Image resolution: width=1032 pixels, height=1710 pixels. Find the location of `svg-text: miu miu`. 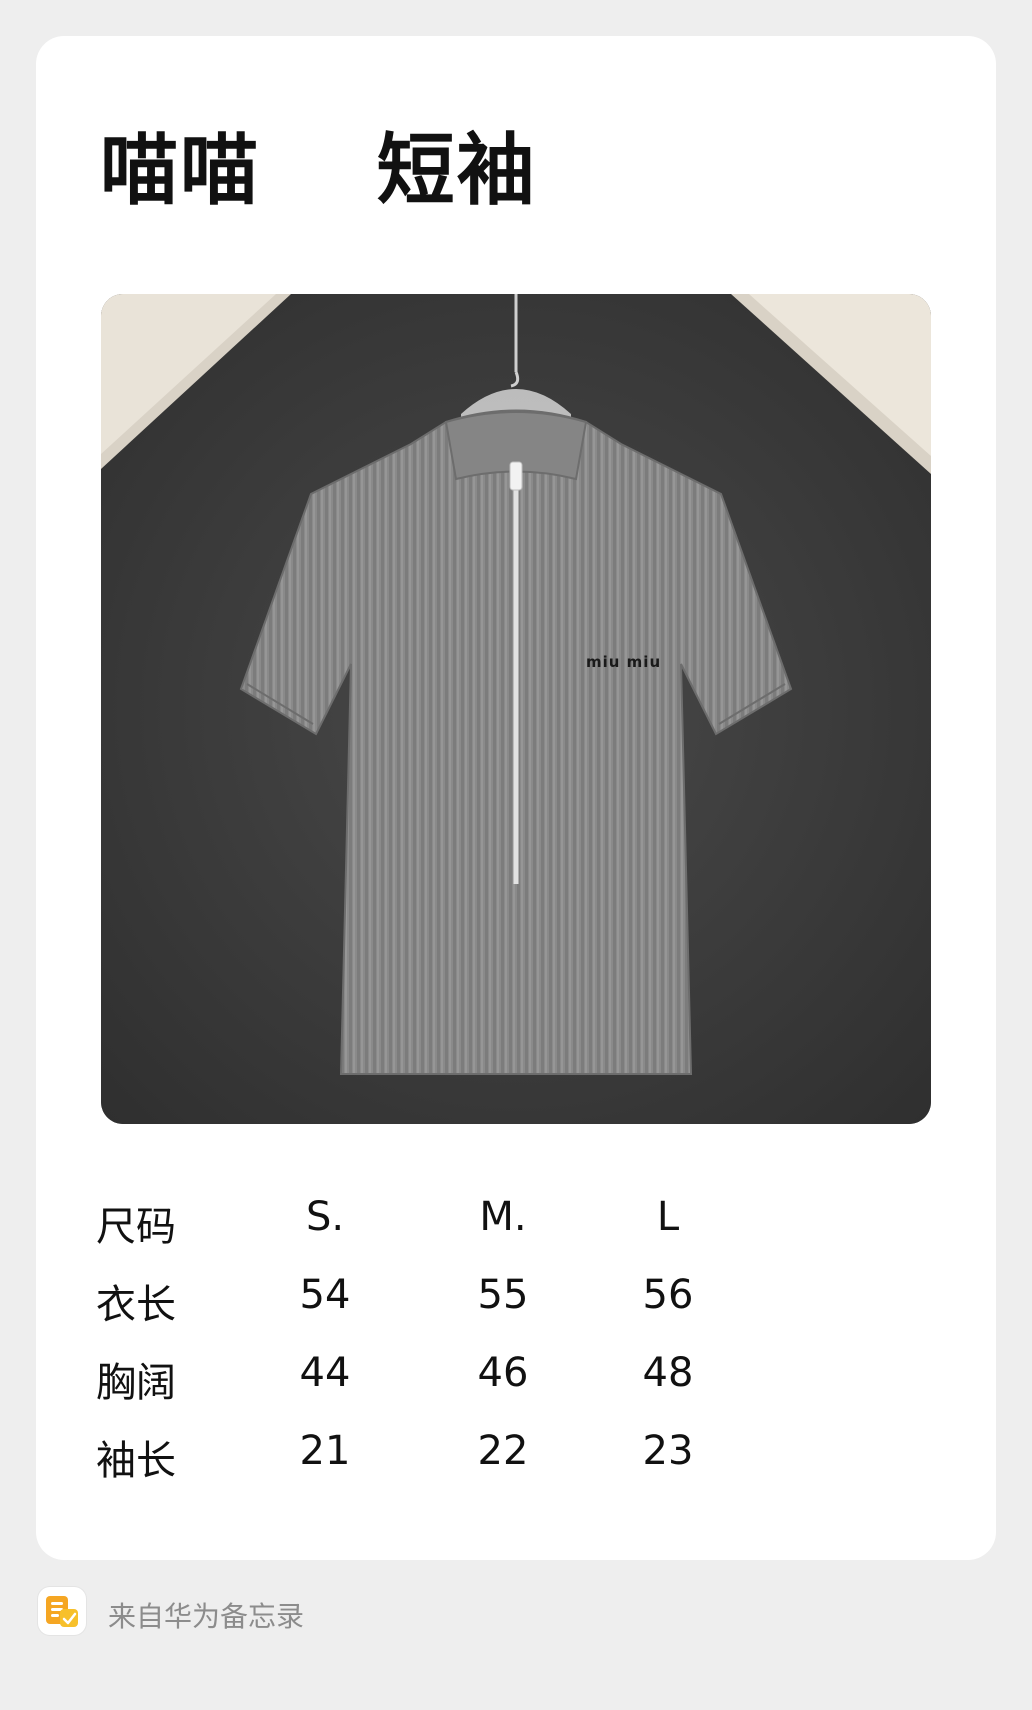

svg-text: miu miu is located at coordinates (623, 662).